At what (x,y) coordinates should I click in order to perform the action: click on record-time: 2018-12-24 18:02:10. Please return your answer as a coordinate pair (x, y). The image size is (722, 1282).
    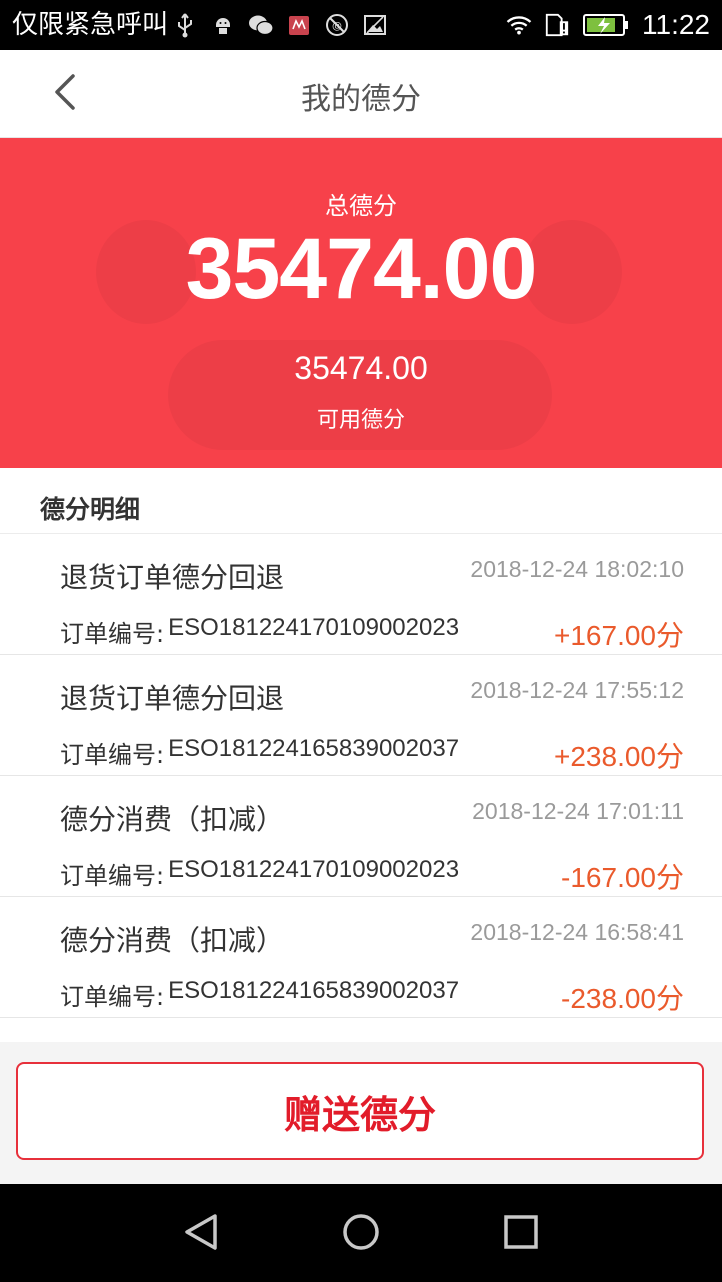
    Looking at the image, I should click on (577, 569).